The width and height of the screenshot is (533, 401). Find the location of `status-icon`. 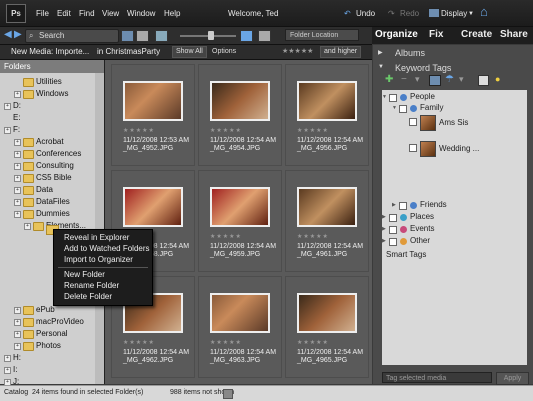

status-icon is located at coordinates (228, 394).